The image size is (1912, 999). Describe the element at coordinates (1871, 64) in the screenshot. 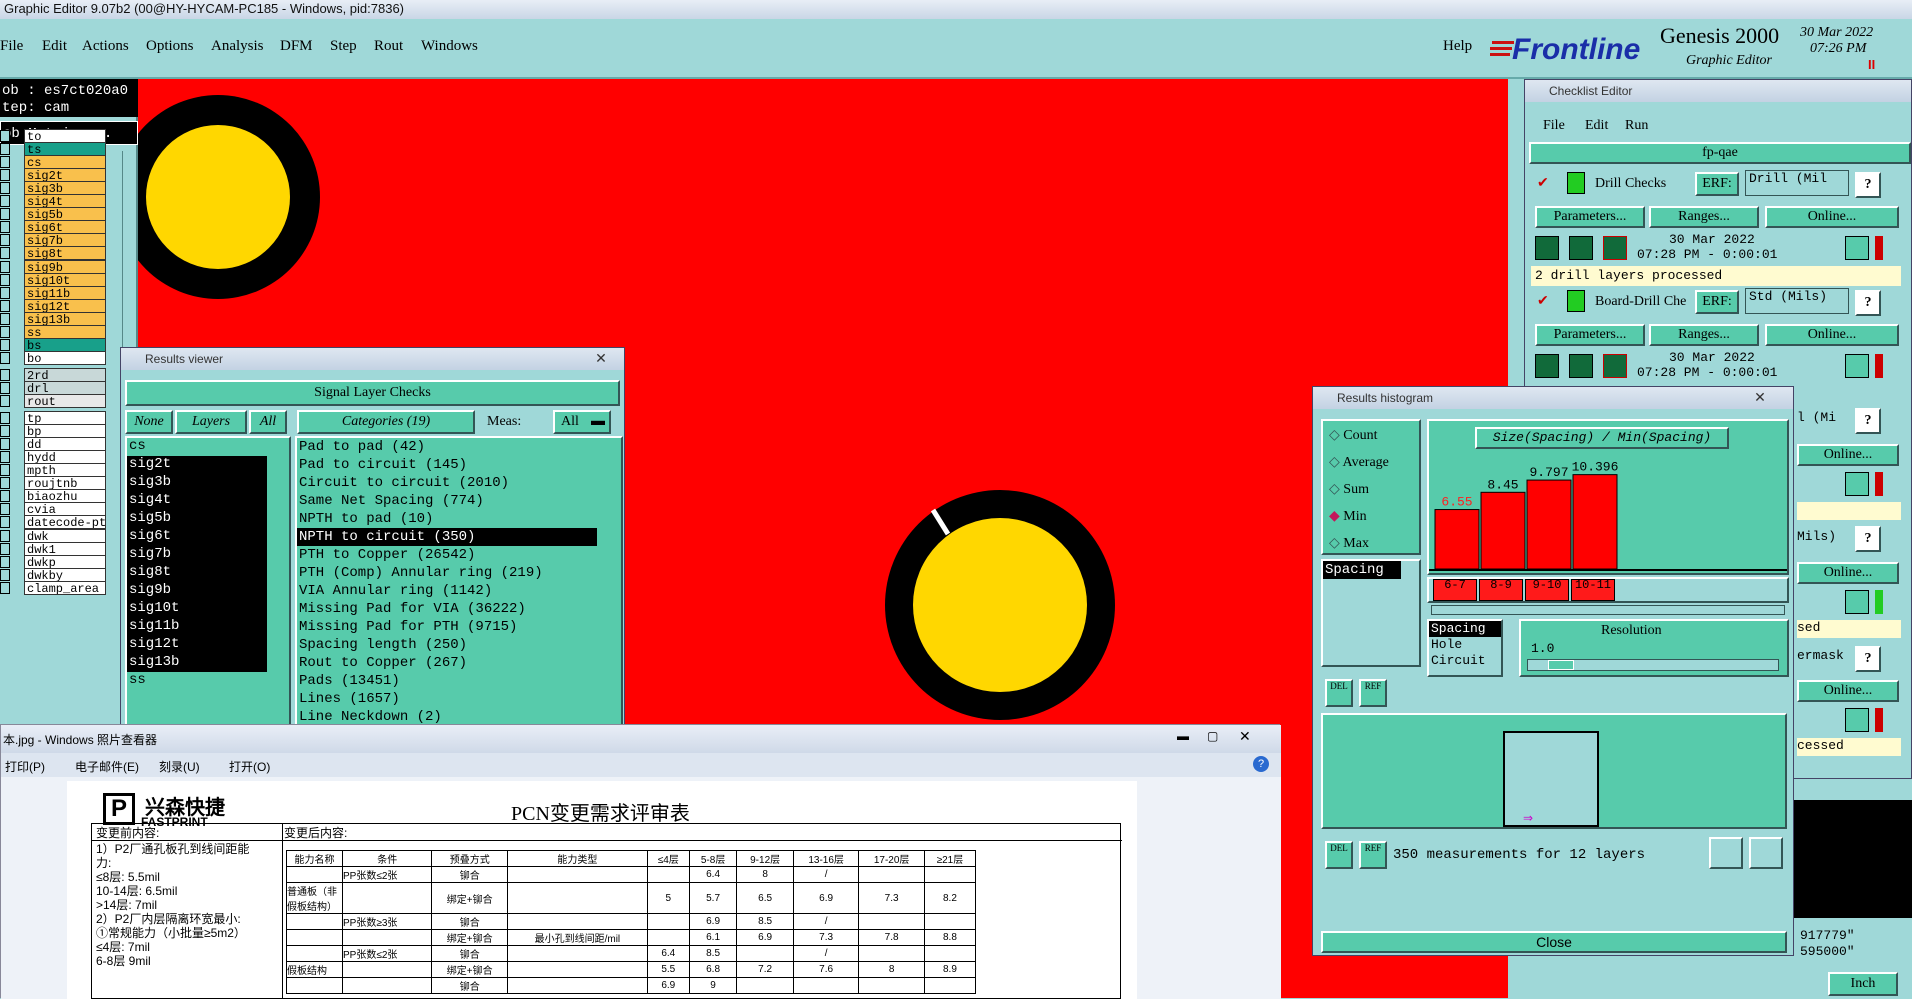

I see `pause-icon: II` at that location.